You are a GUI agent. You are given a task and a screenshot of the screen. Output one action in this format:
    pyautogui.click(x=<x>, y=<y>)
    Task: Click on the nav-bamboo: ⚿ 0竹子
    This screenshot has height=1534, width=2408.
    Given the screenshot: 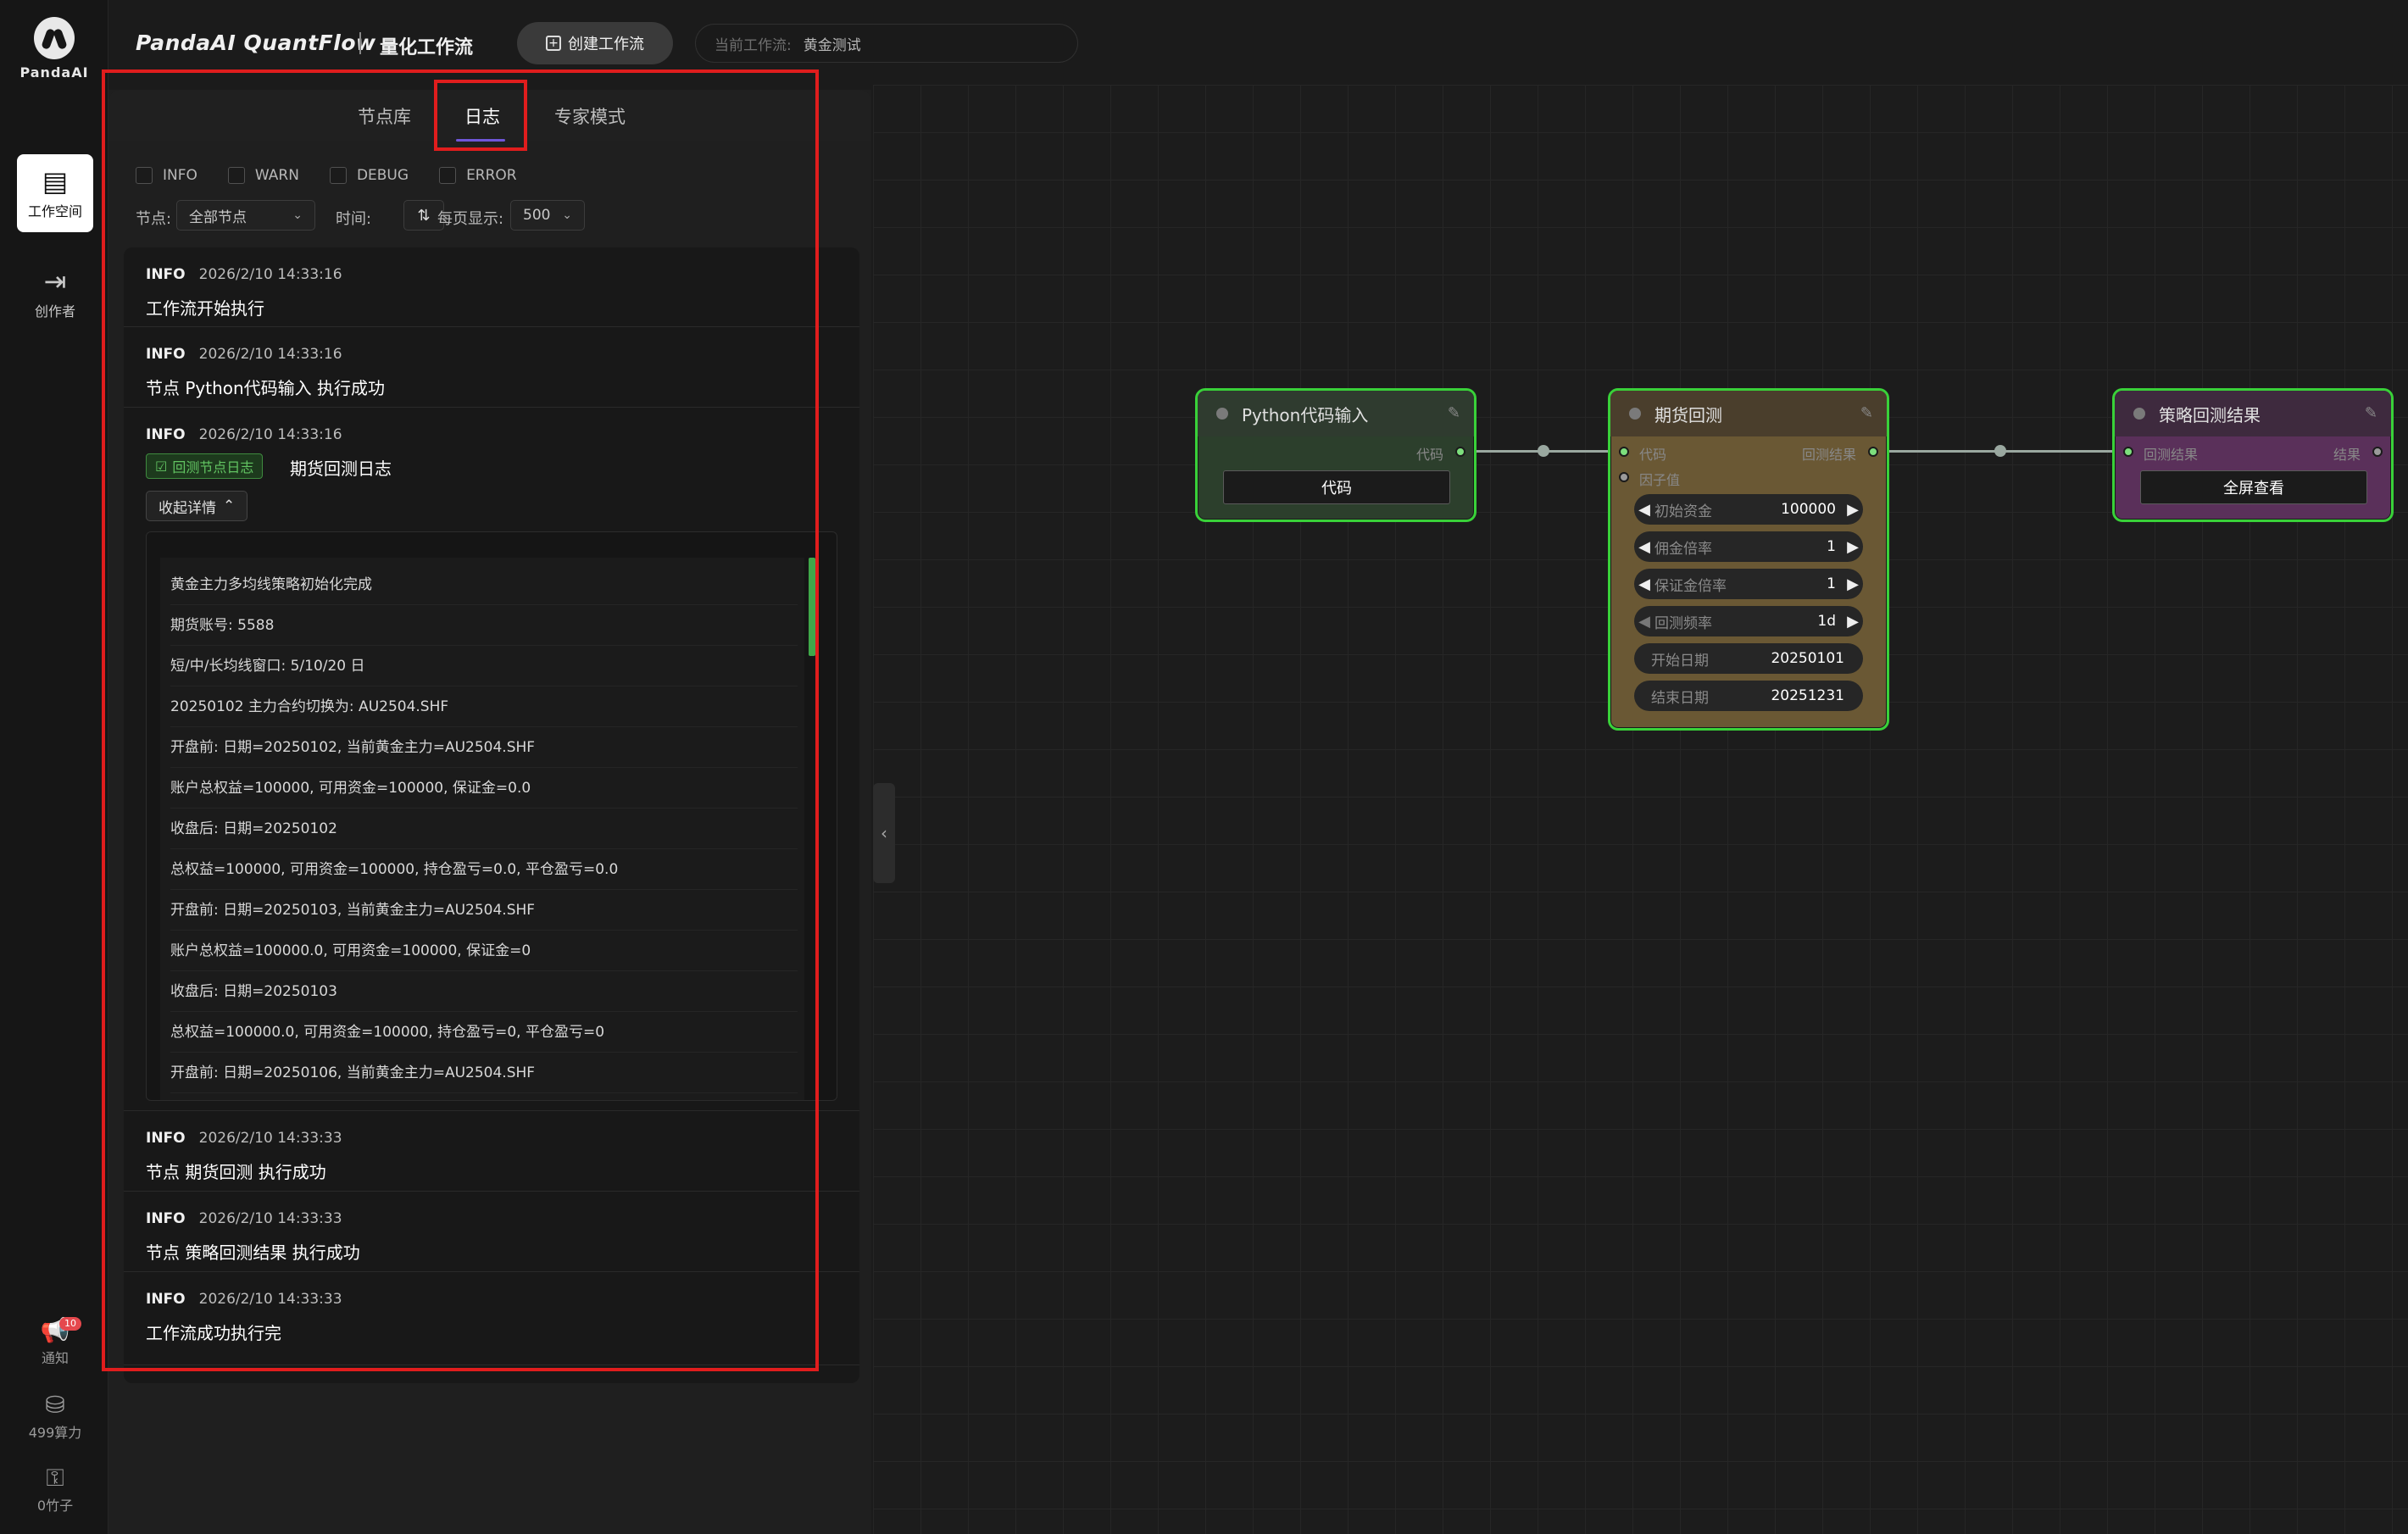 What is the action you would take?
    pyautogui.click(x=55, y=1490)
    